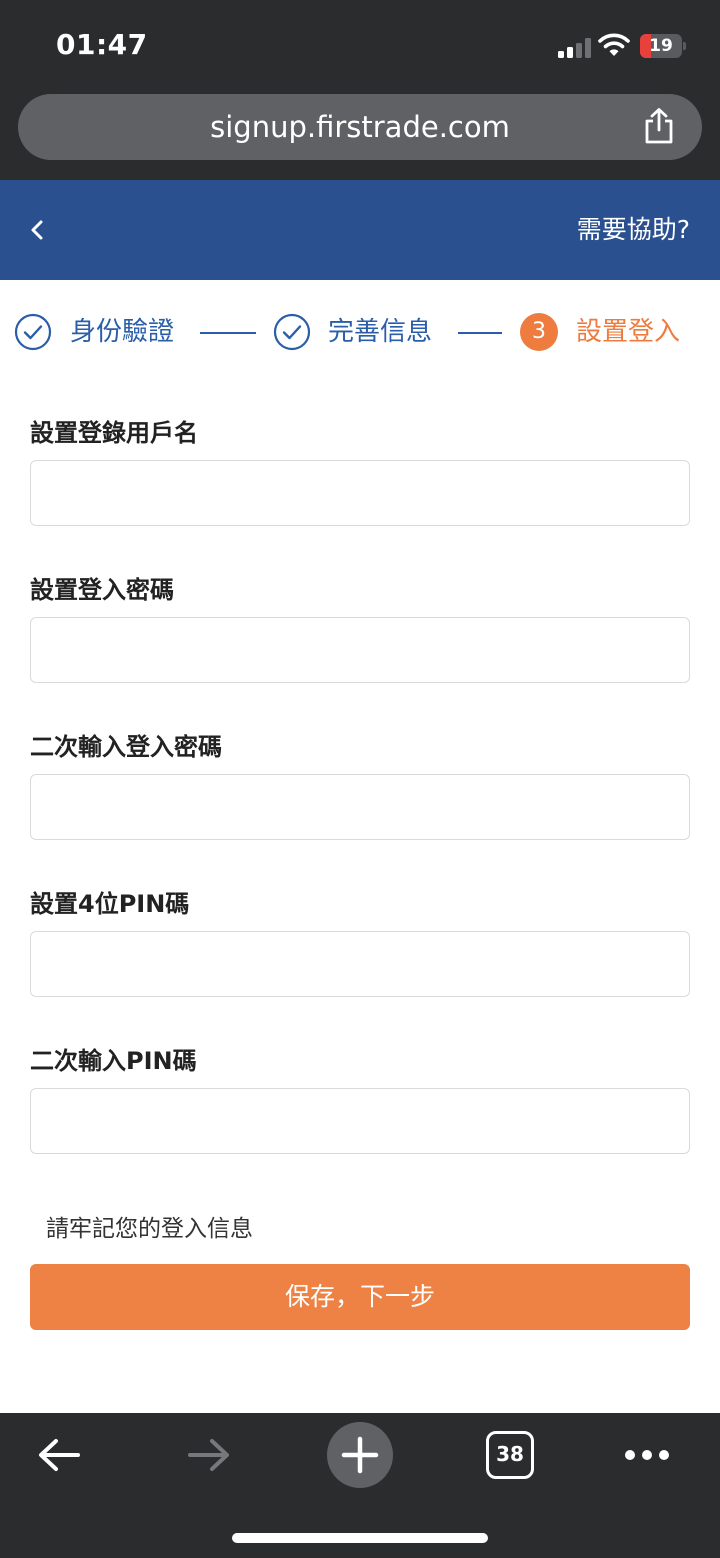 The width and height of the screenshot is (720, 1558). What do you see at coordinates (633, 230) in the screenshot?
I see `help-link: 需要協助?` at bounding box center [633, 230].